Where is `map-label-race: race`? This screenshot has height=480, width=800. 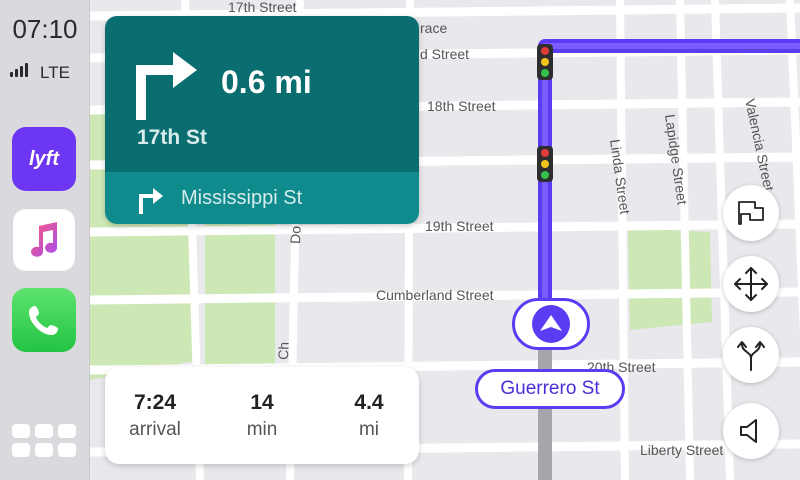
map-label-race: race is located at coordinates (433, 28).